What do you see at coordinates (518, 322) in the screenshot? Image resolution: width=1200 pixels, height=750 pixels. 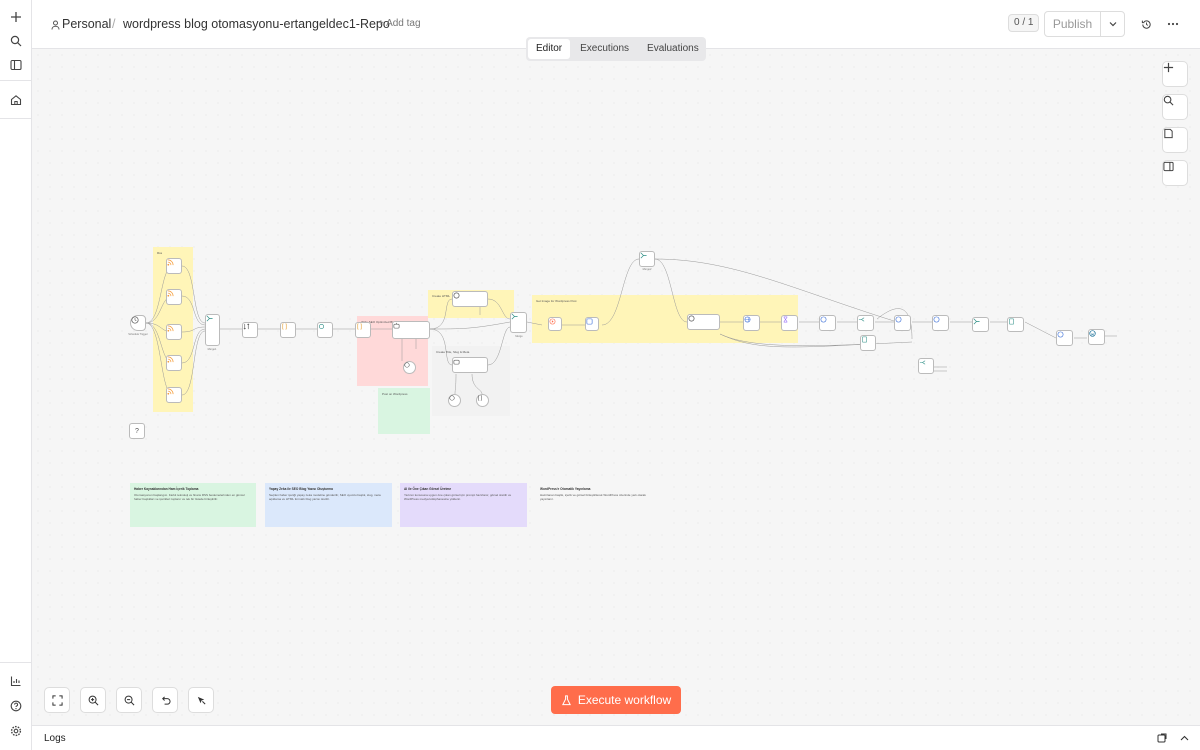 I see `node-merge` at bounding box center [518, 322].